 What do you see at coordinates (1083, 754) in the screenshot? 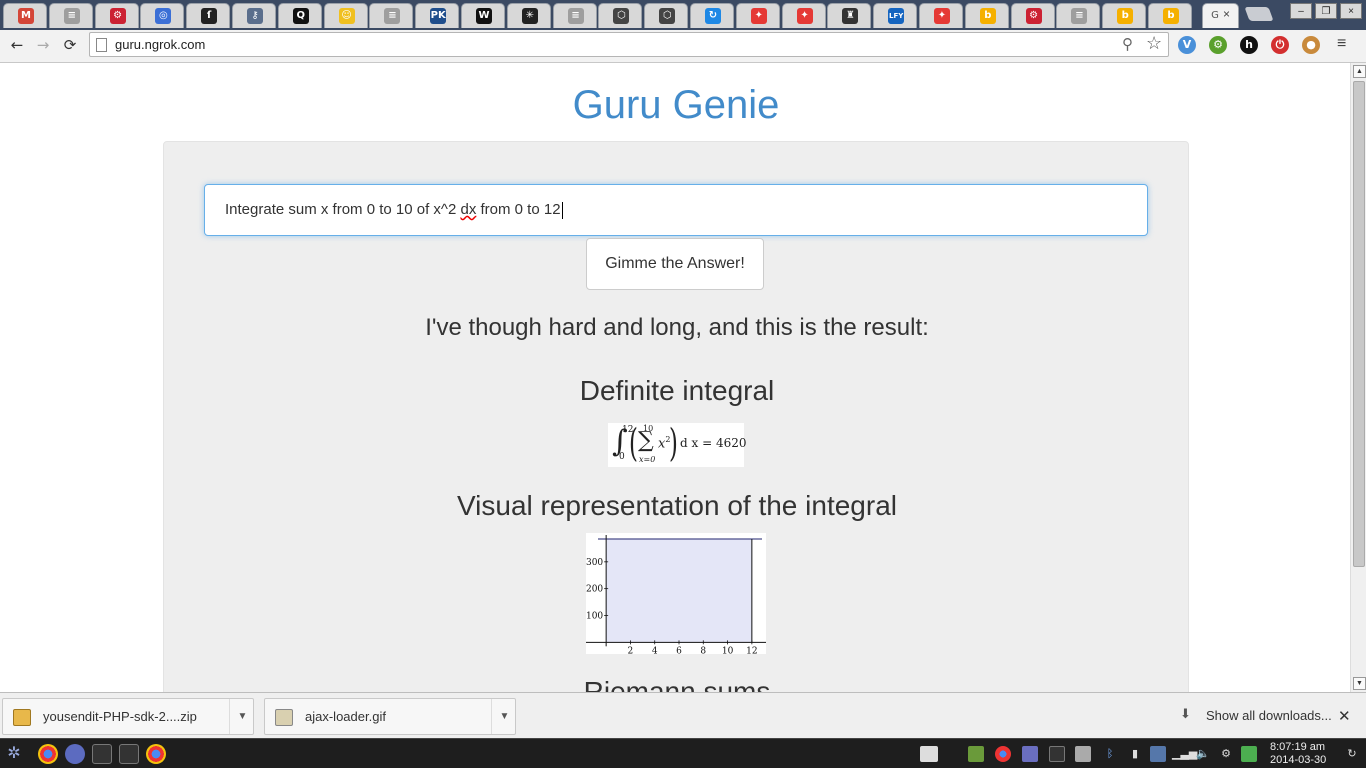
I see `notes-tray-icon` at bounding box center [1083, 754].